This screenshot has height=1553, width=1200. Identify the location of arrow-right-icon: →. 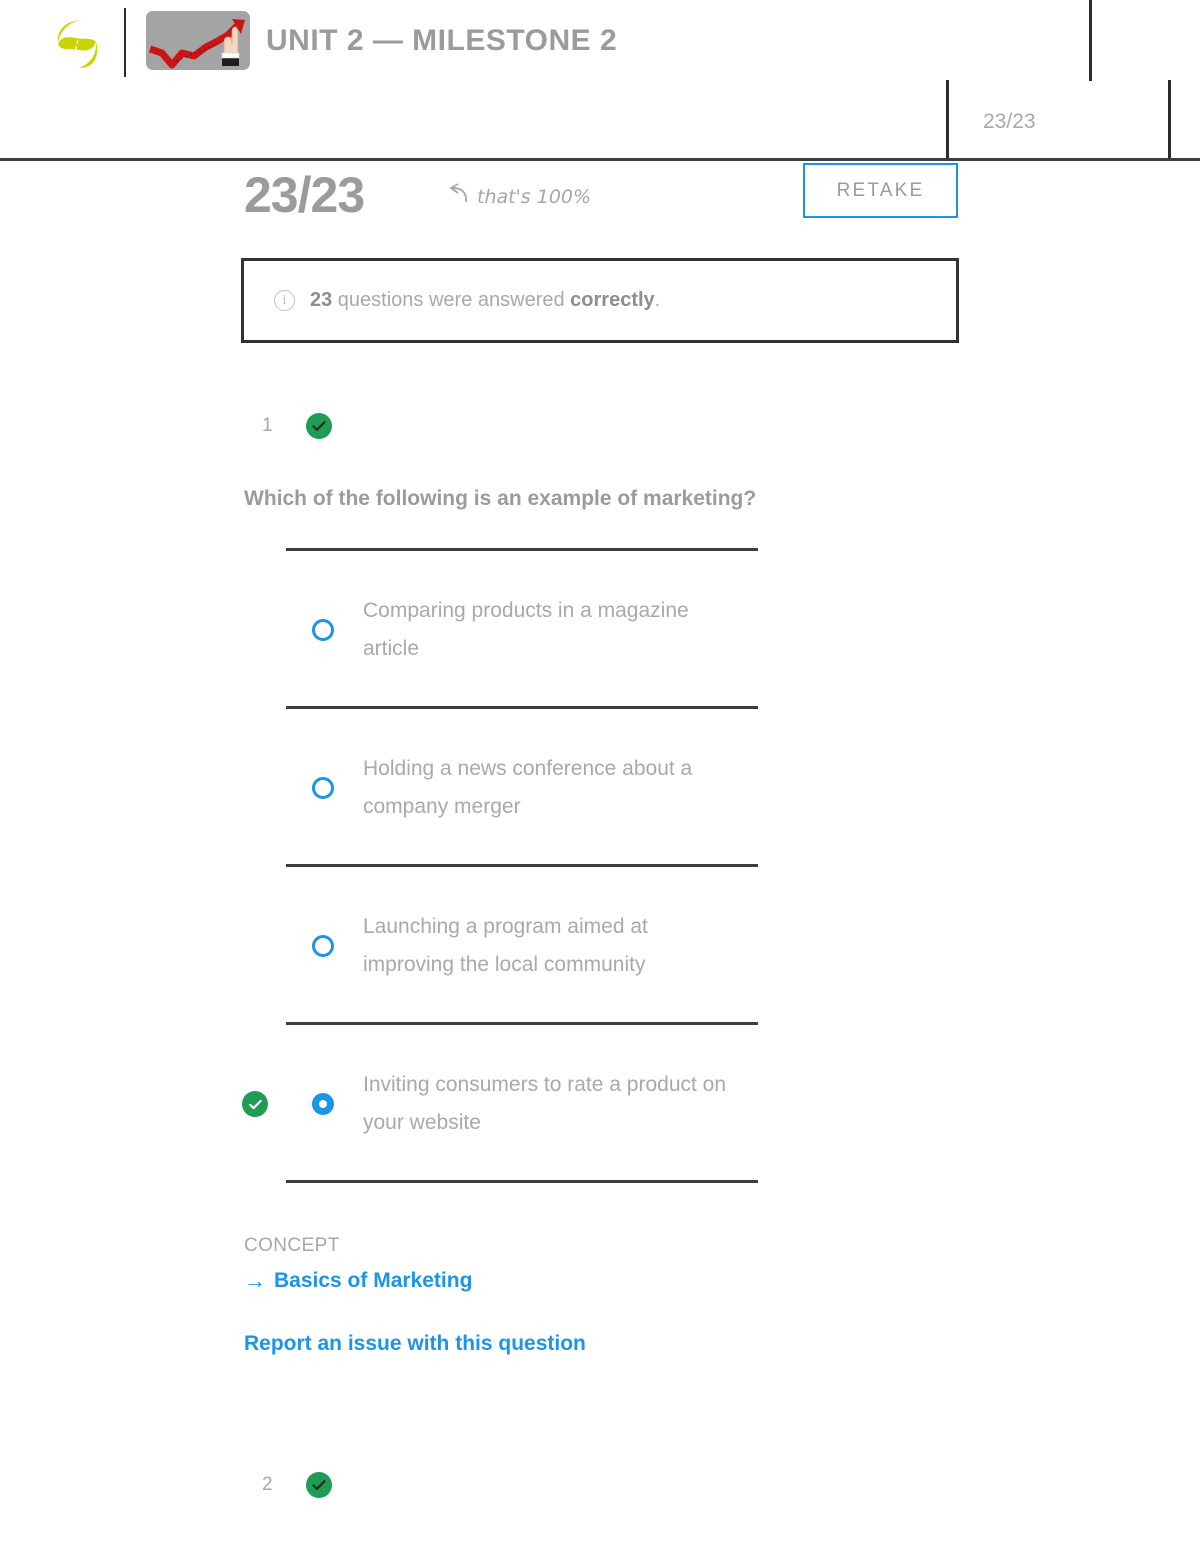
(255, 1280).